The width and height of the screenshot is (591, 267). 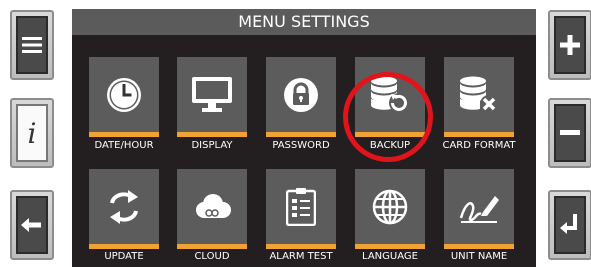 What do you see at coordinates (479, 256) in the screenshot?
I see `tile-label-unit-name: UNIT NAME` at bounding box center [479, 256].